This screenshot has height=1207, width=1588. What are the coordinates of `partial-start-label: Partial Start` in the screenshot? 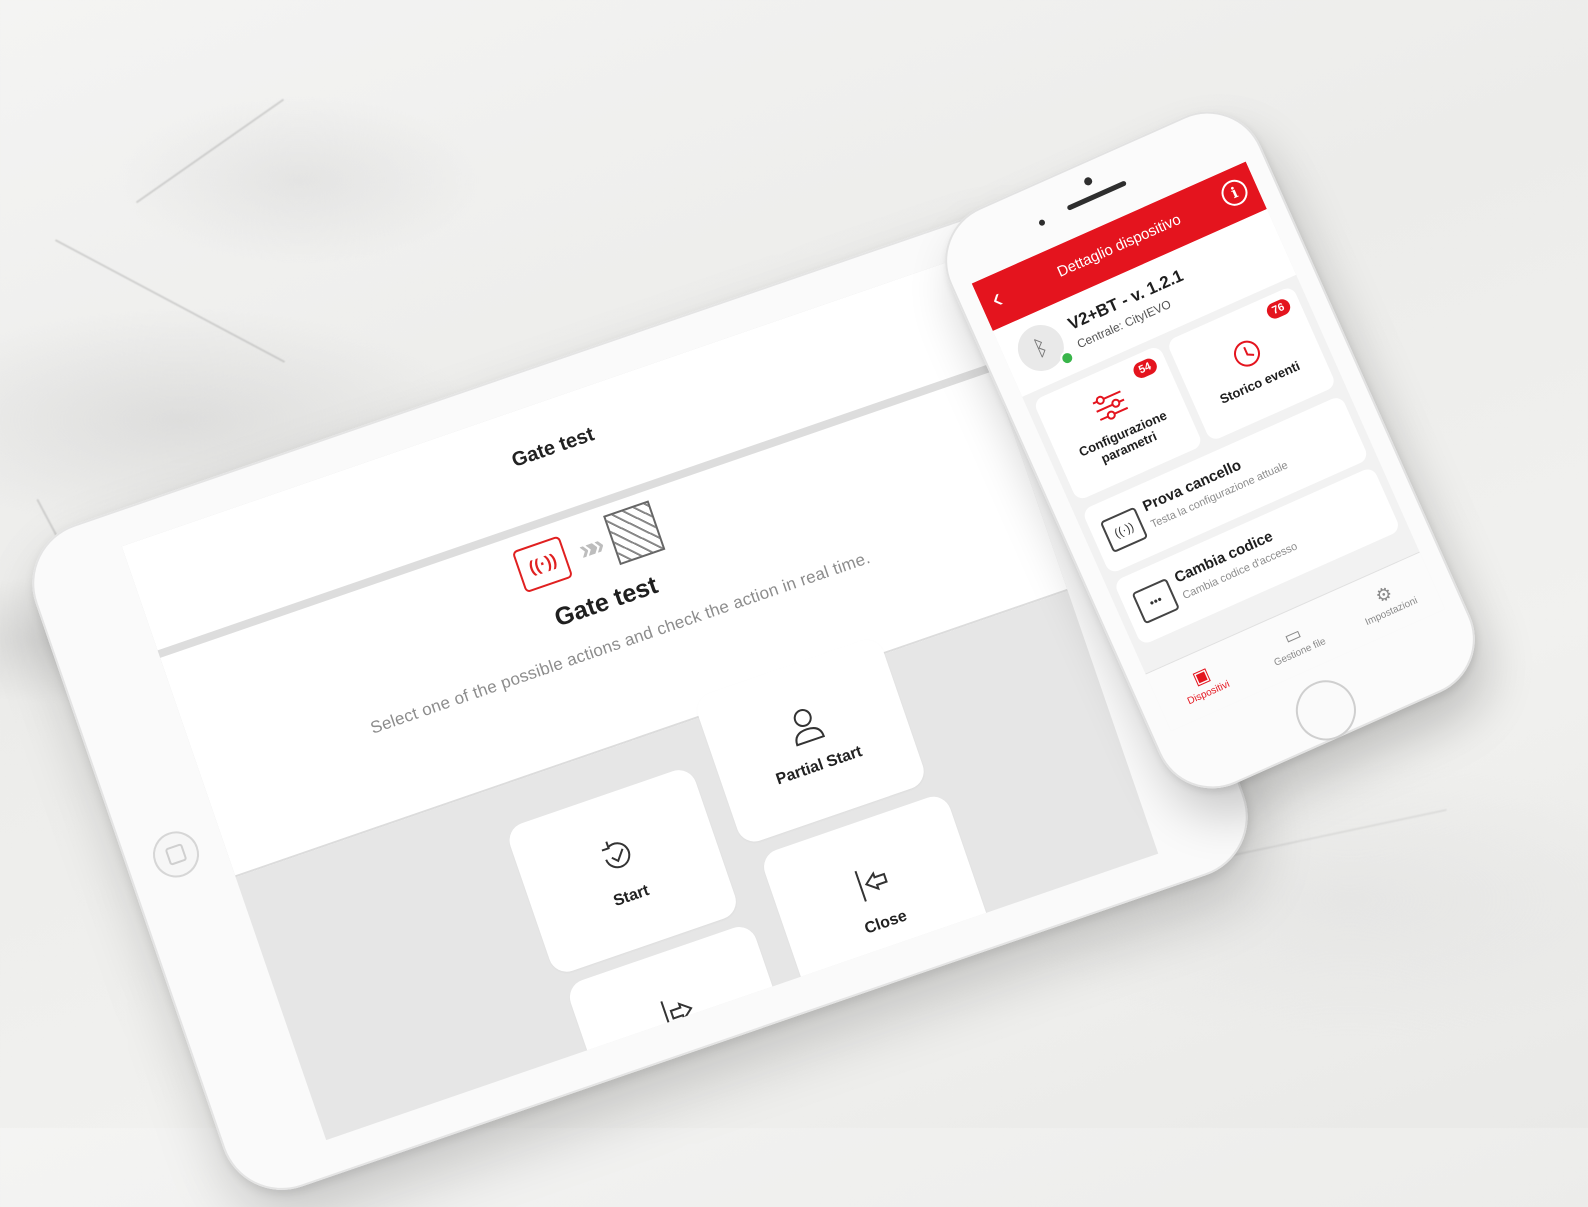 It's located at (819, 766).